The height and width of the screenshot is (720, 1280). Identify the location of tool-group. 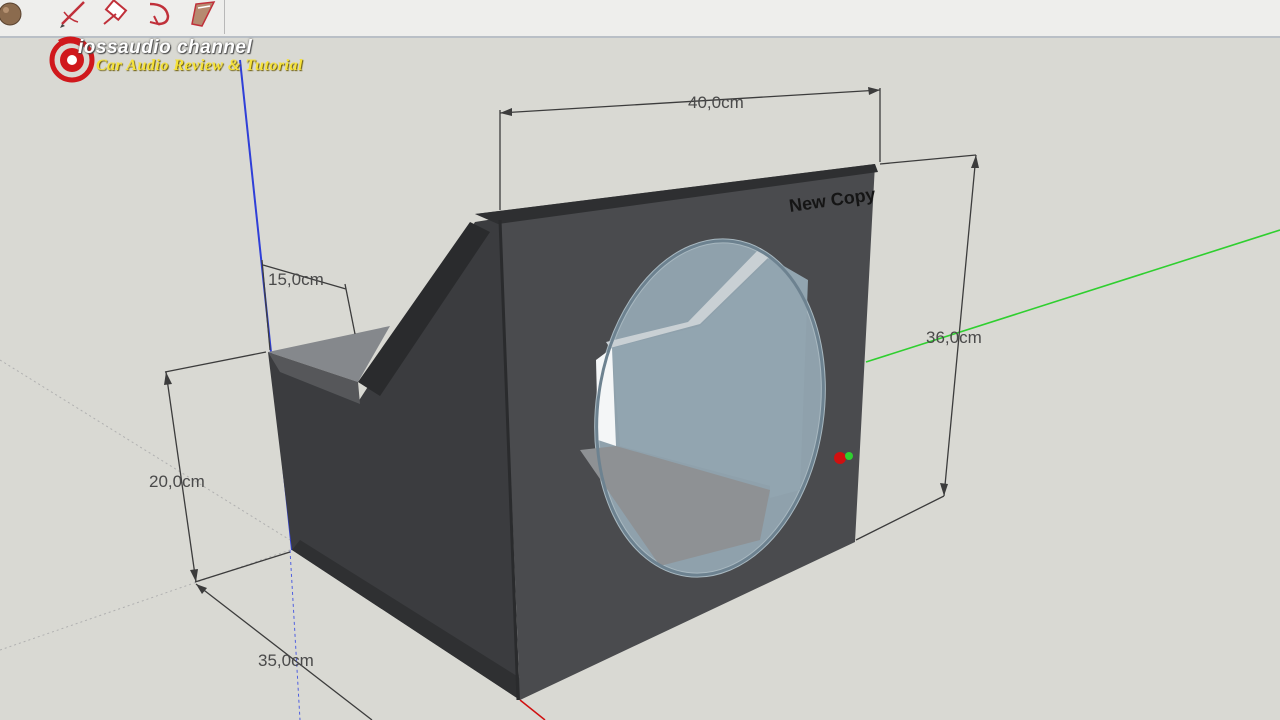
(112, 17).